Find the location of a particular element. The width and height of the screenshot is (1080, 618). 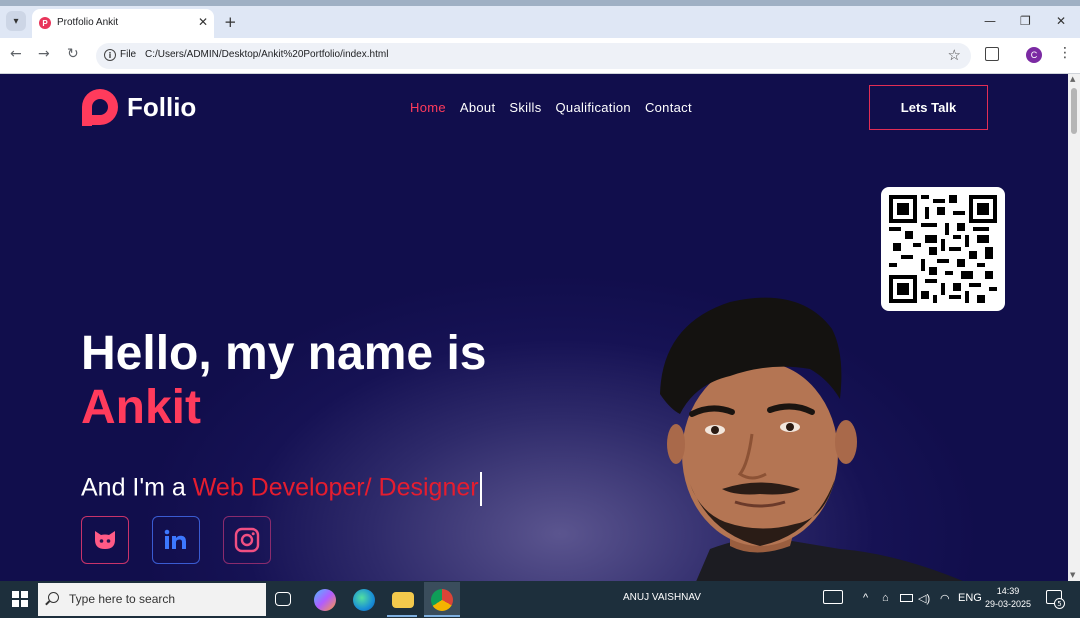

linkedin-icon is located at coordinates (175, 539).